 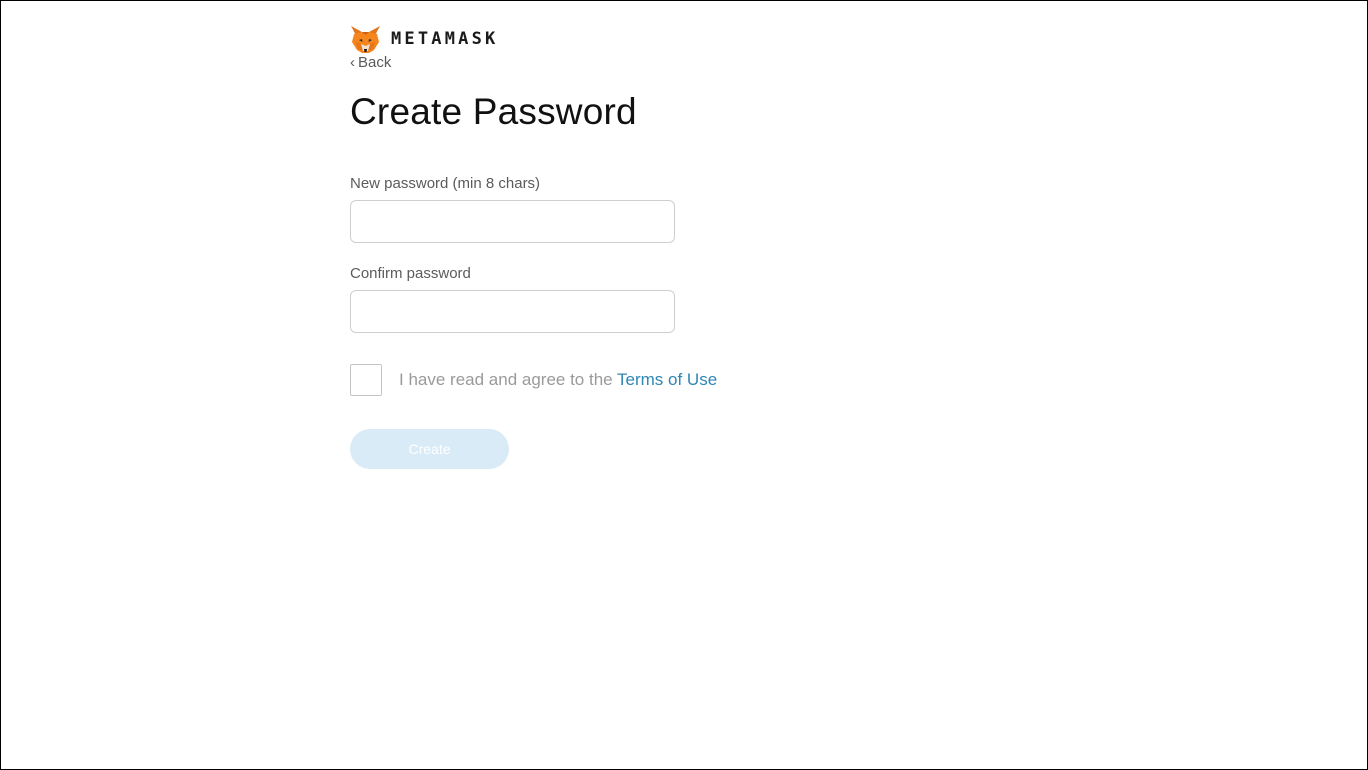 What do you see at coordinates (365, 39) in the screenshot?
I see `metamask-fox-icon` at bounding box center [365, 39].